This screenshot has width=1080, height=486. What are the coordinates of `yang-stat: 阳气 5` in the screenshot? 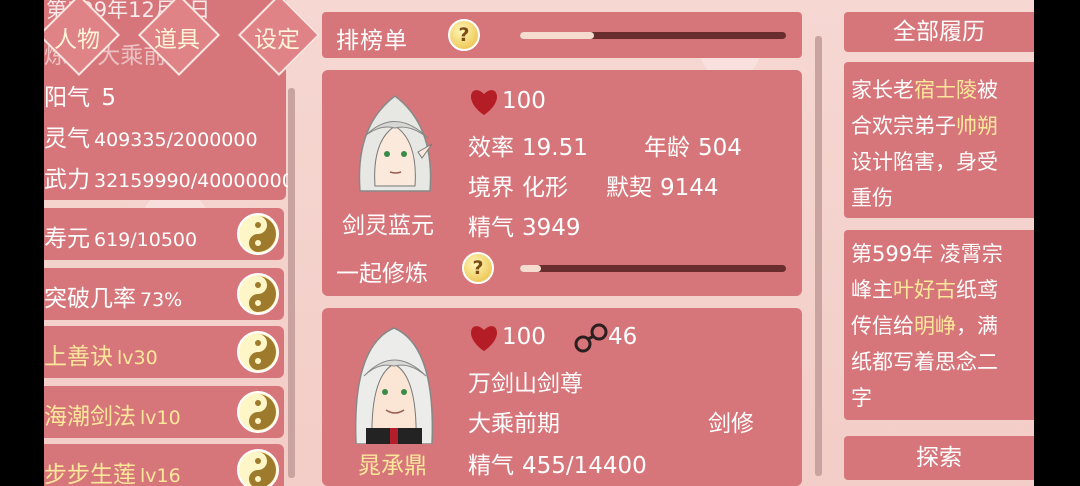 It's located at (80, 95).